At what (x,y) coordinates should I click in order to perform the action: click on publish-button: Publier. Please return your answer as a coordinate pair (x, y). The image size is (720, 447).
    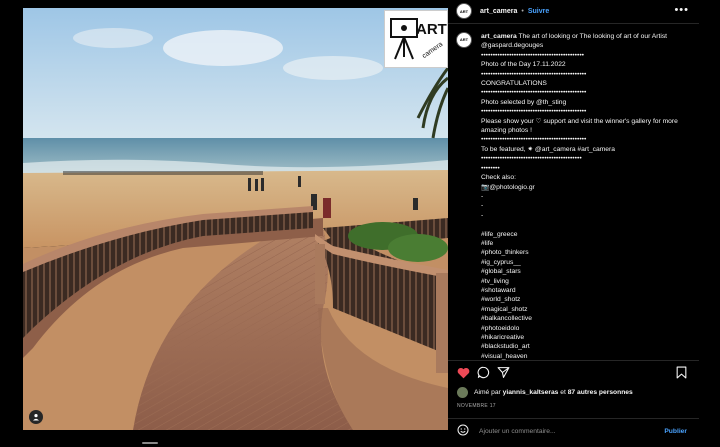
    Looking at the image, I should click on (675, 431).